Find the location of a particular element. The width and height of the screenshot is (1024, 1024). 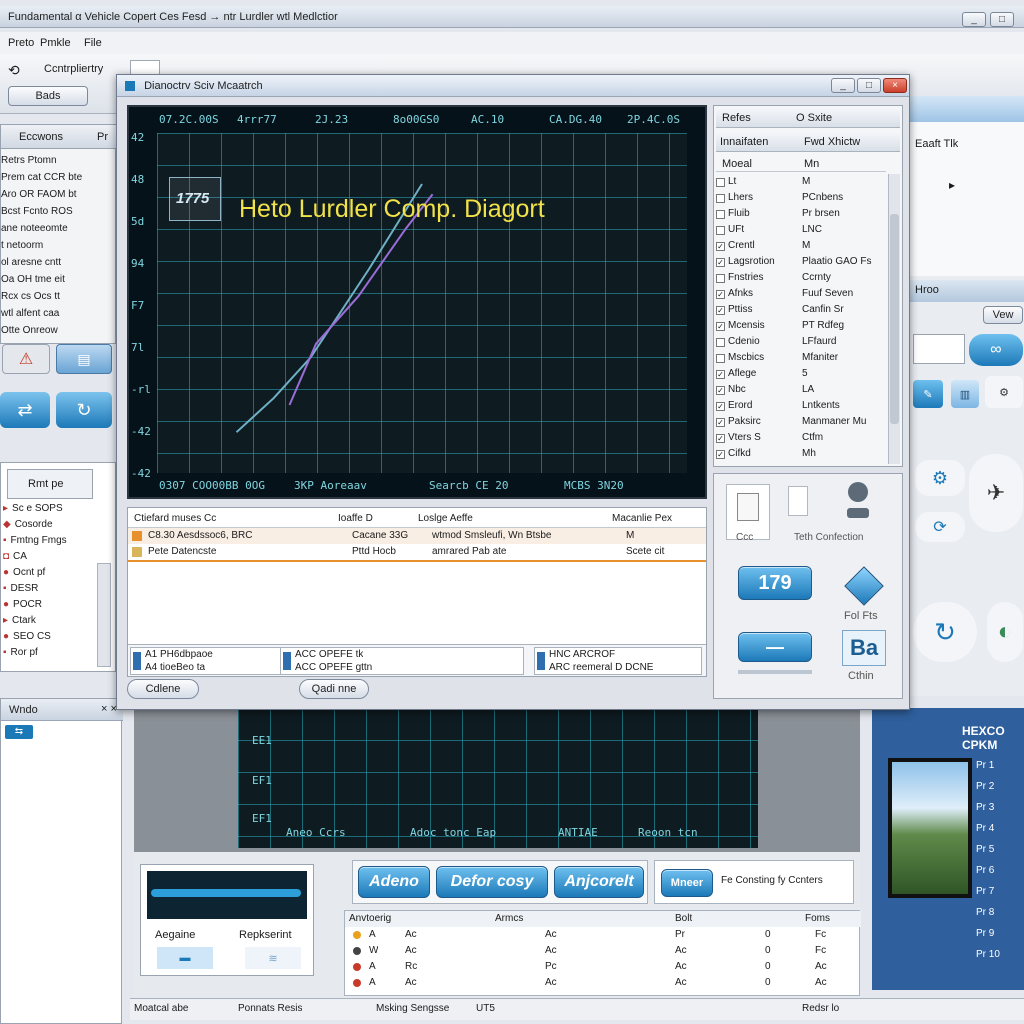

bottom-table-header-cell: Anvtoerig is located at coordinates (370, 918).